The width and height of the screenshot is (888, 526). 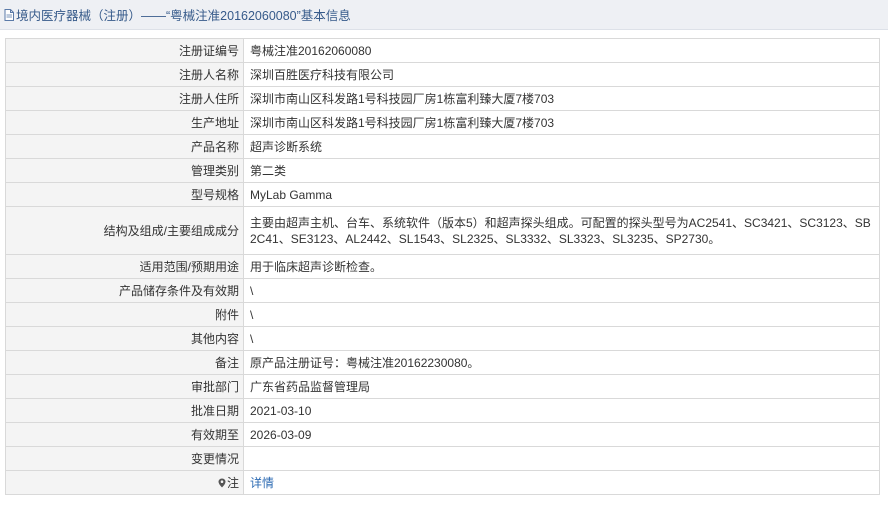 I want to click on row-value: 广东省药品监督管理局, so click(x=561, y=386).